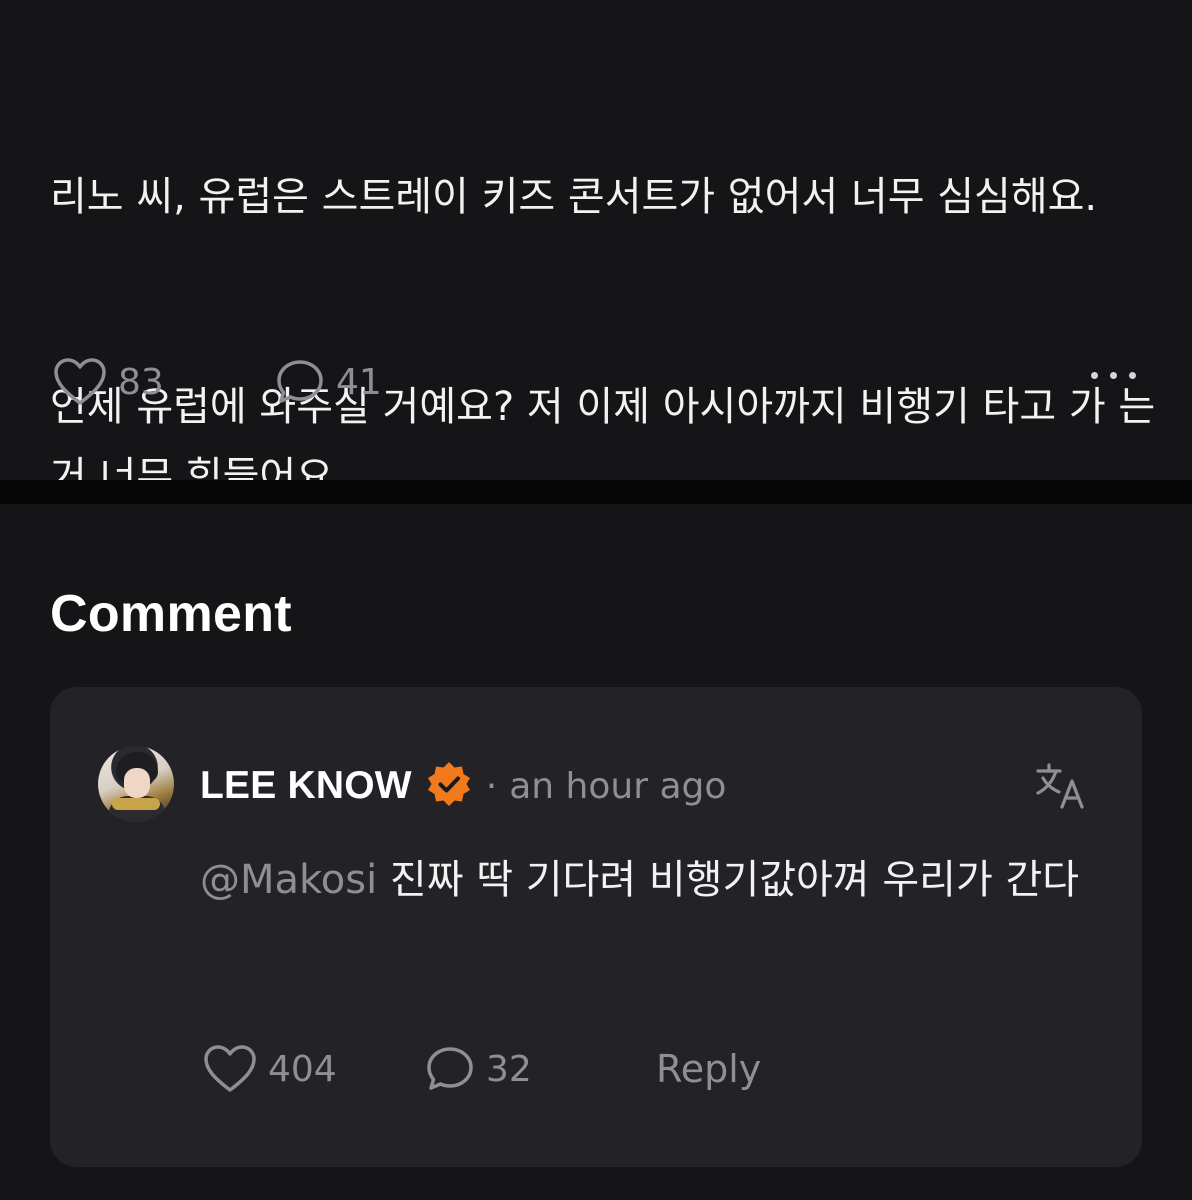 The image size is (1192, 1200). I want to click on comment-body: 진짜 딱 기다려 비행기값아껴 우리가 간다, so click(728, 880).